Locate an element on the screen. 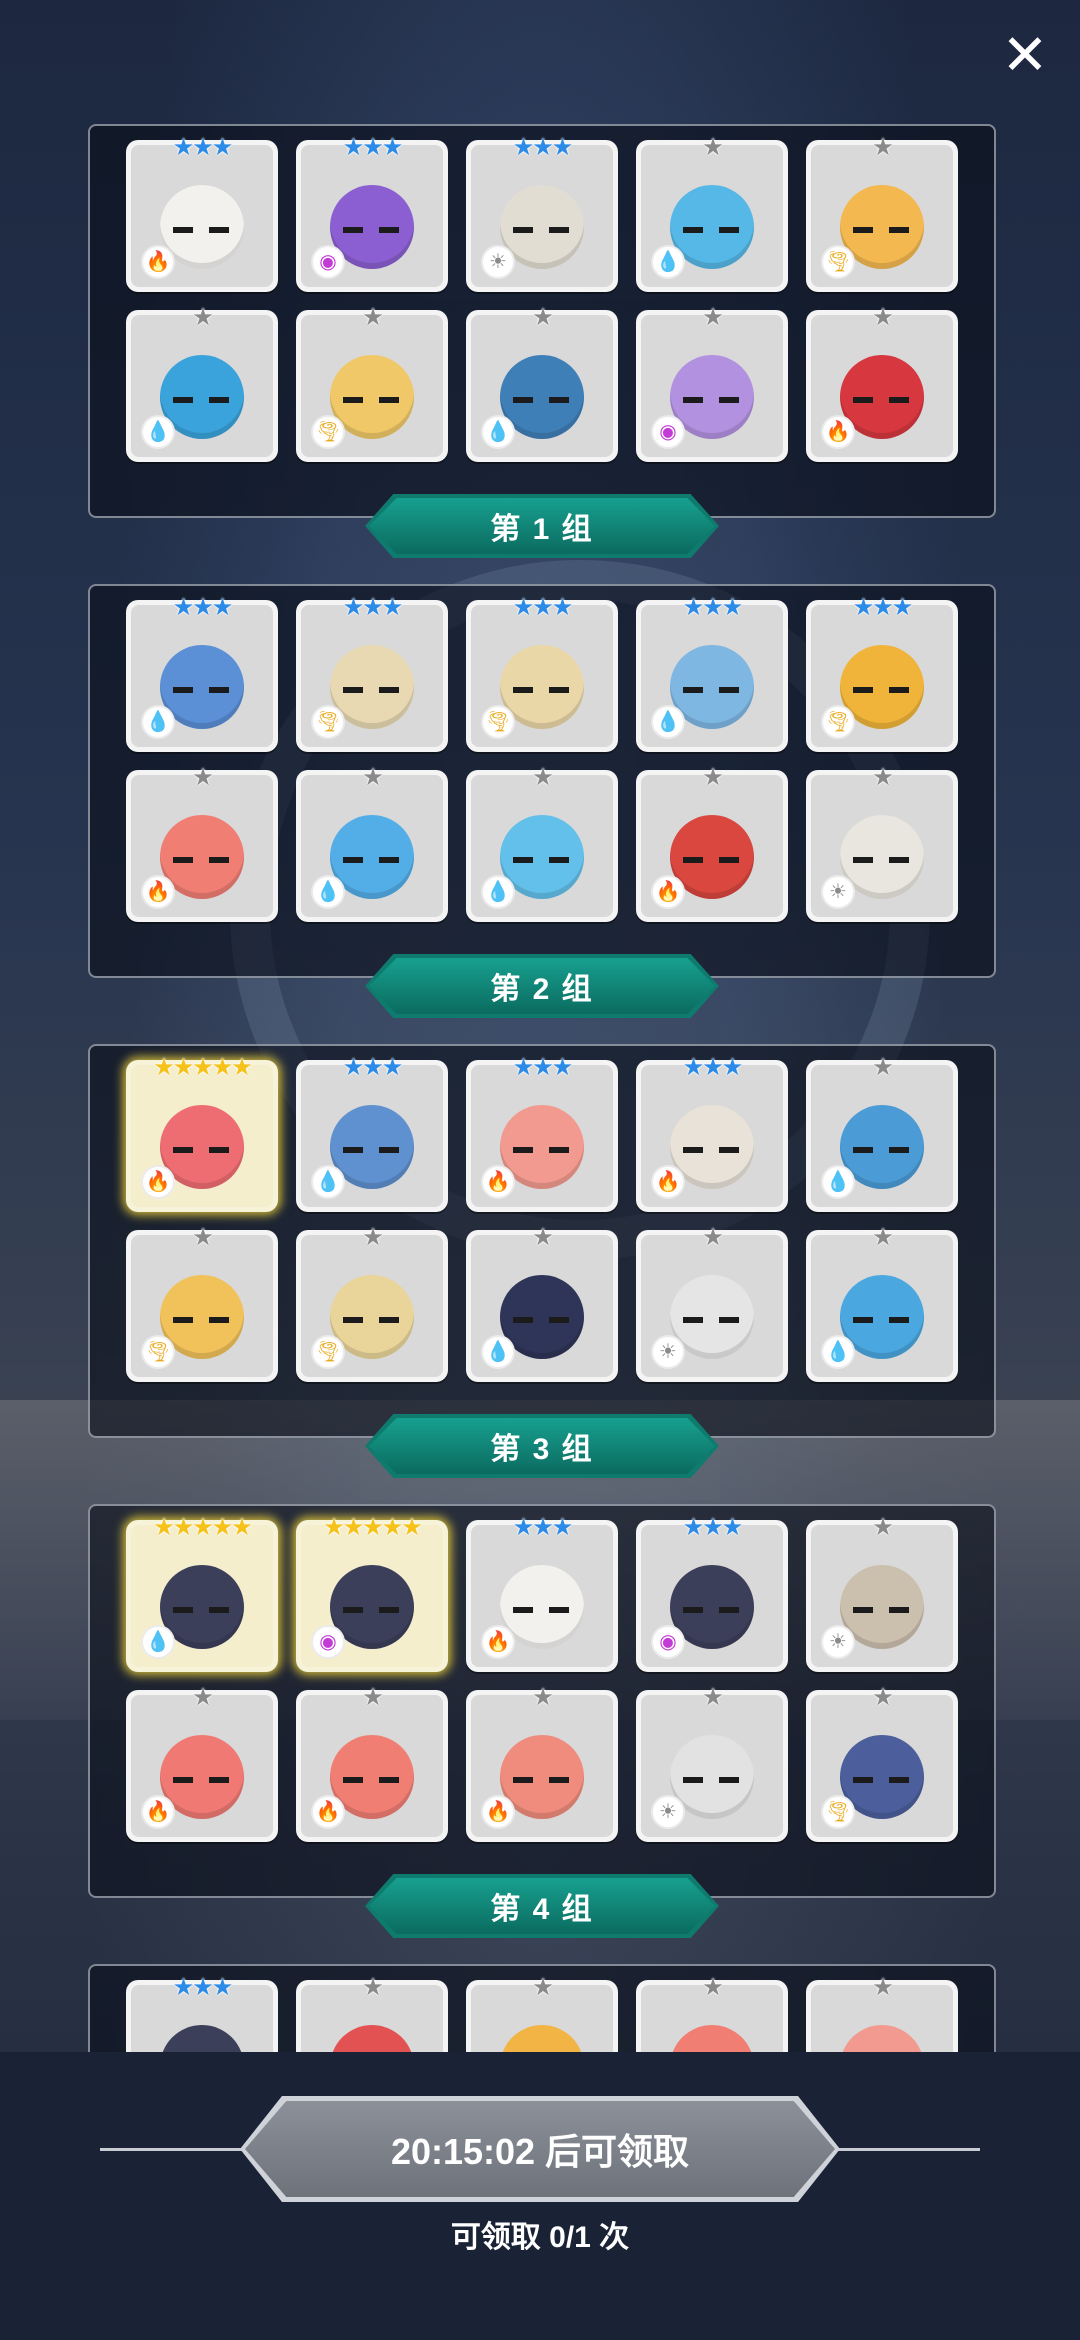  claim-divider-right is located at coordinates (905, 2149).